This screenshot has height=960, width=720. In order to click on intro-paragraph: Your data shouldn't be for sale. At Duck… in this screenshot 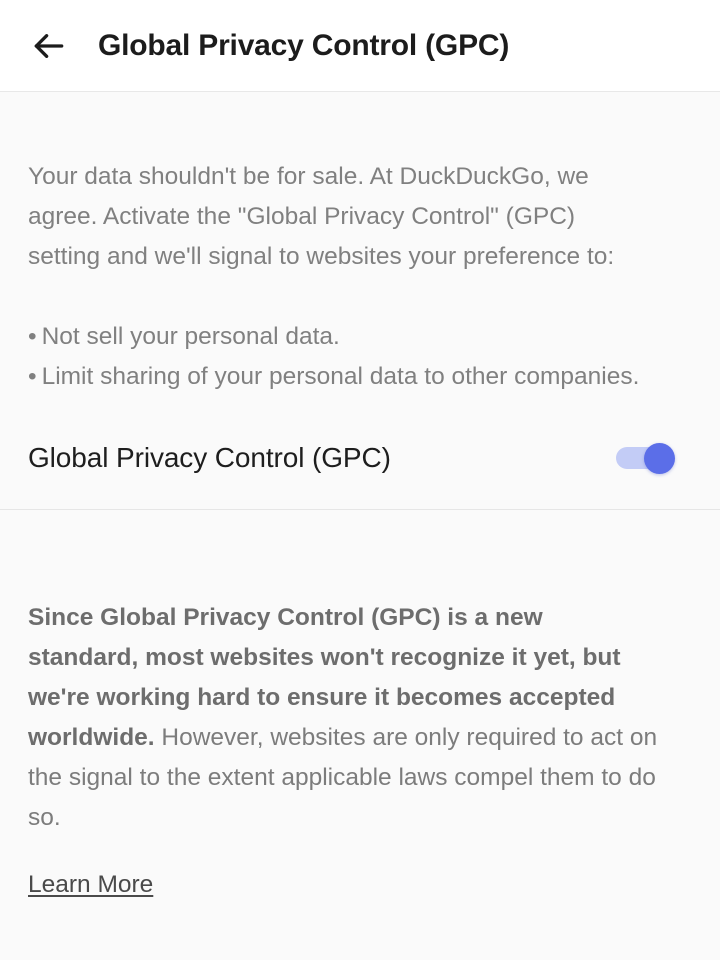, I will do `click(321, 216)`.